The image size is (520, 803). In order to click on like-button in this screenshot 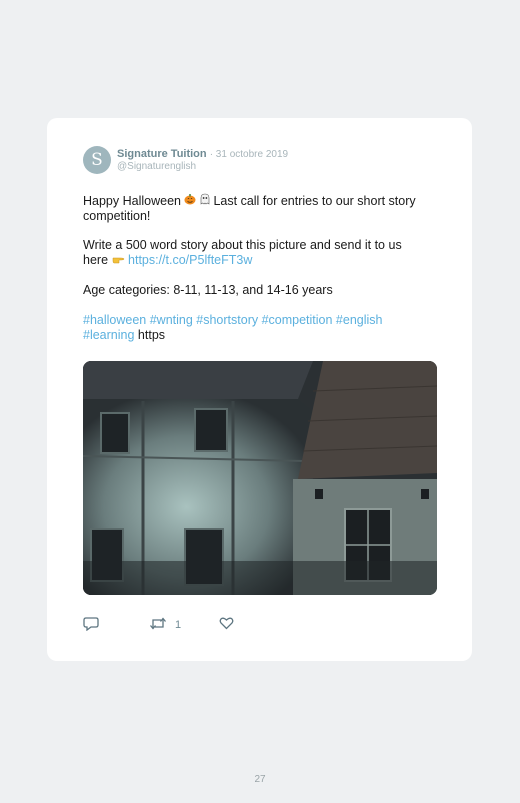, I will do `click(226, 624)`.